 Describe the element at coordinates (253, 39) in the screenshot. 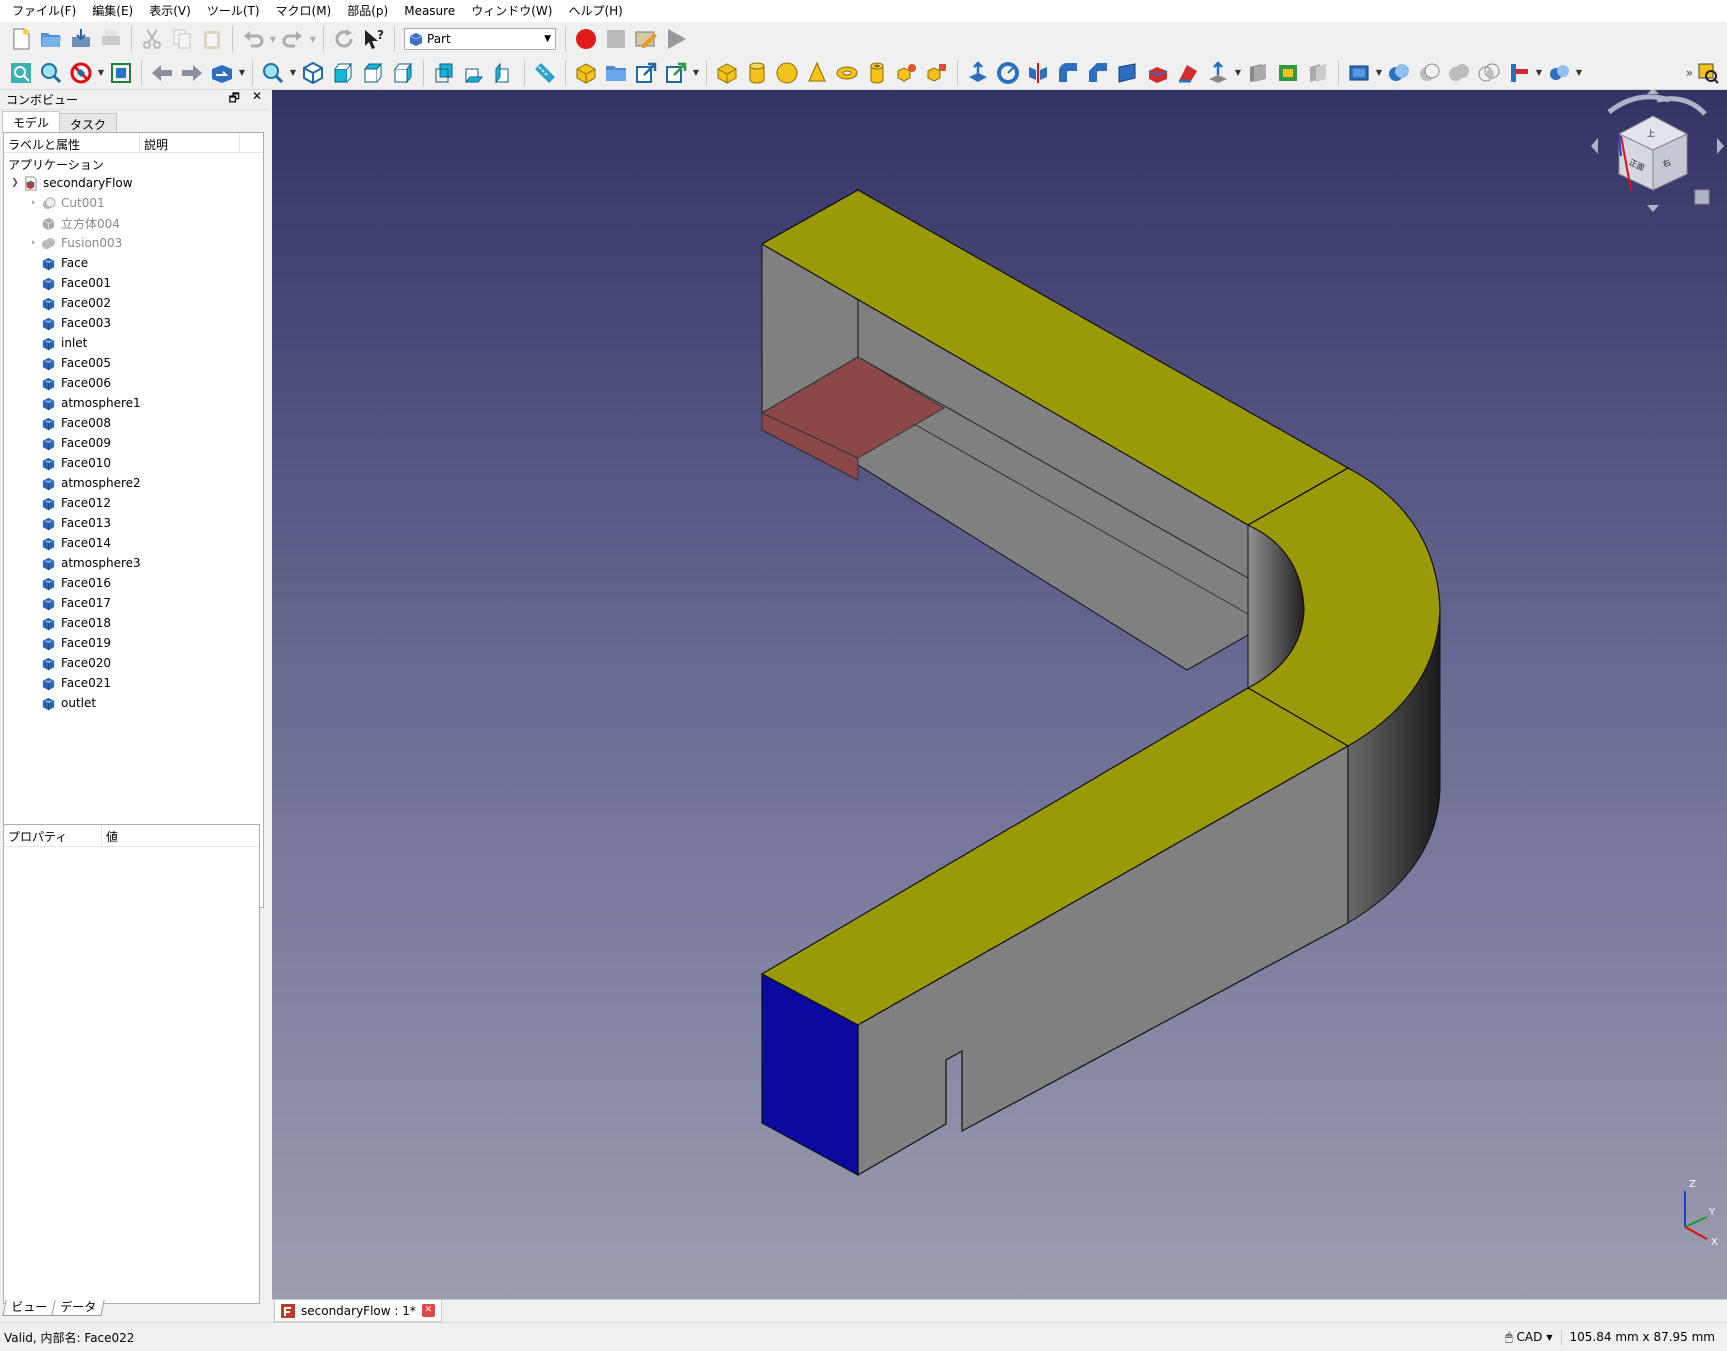

I see `undo-button` at that location.